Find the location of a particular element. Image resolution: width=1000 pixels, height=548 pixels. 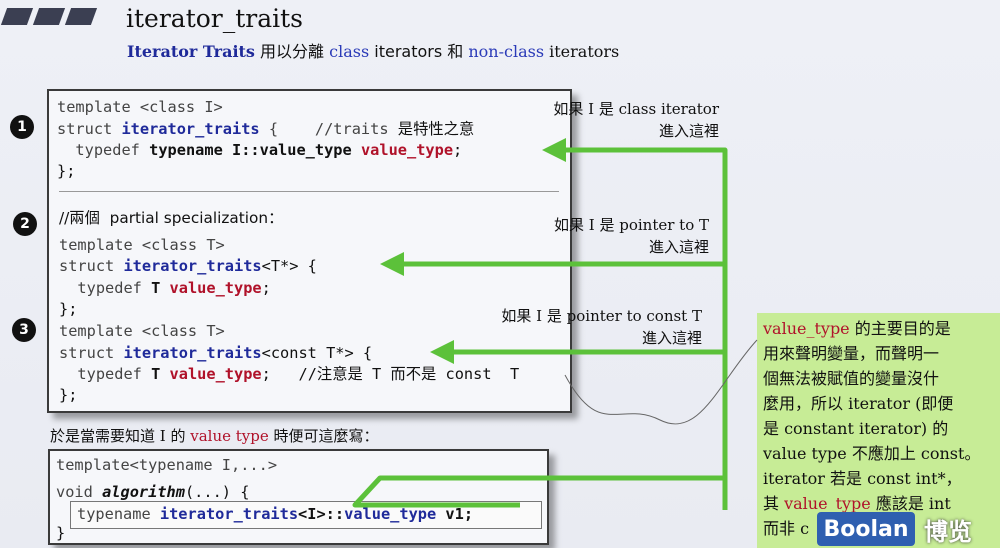

arrow-to-primary is located at coordinates (644, 328).